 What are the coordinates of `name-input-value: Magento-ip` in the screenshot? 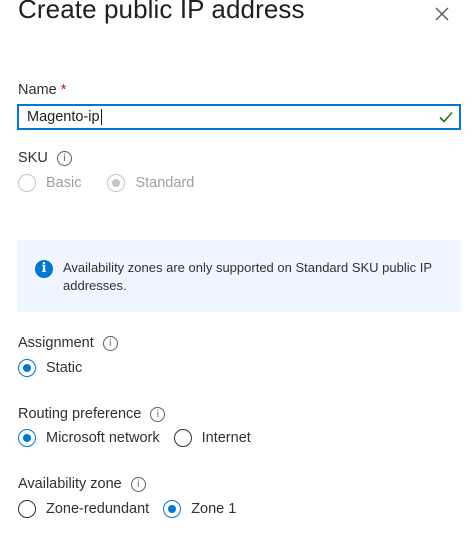 It's located at (63, 117).